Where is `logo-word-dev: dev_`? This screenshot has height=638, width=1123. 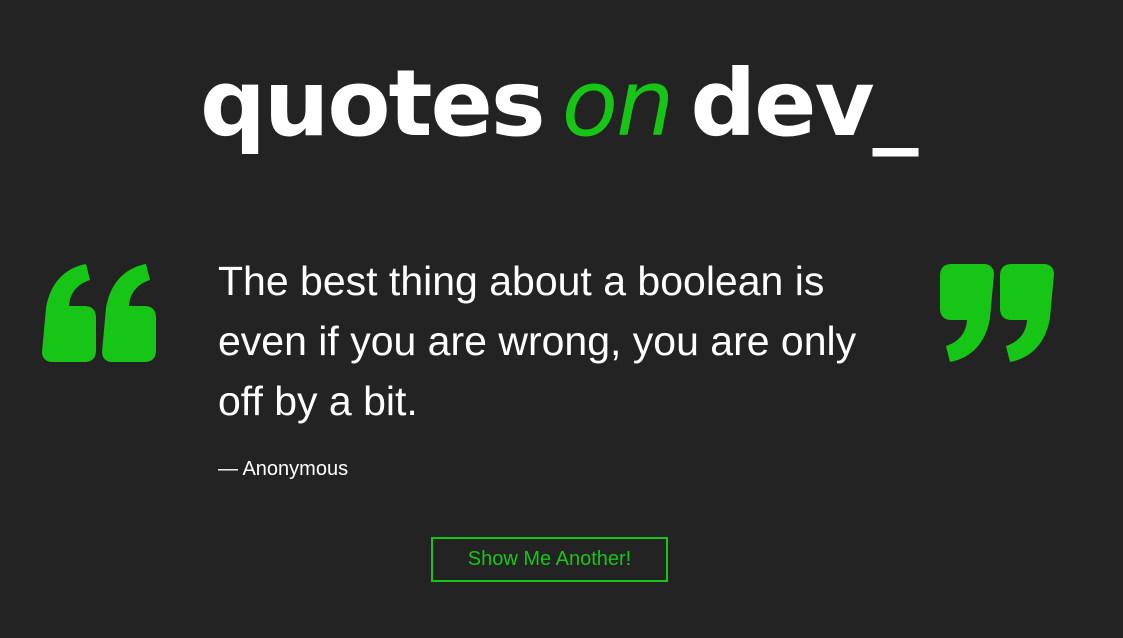
logo-word-dev: dev_ is located at coordinates (804, 103).